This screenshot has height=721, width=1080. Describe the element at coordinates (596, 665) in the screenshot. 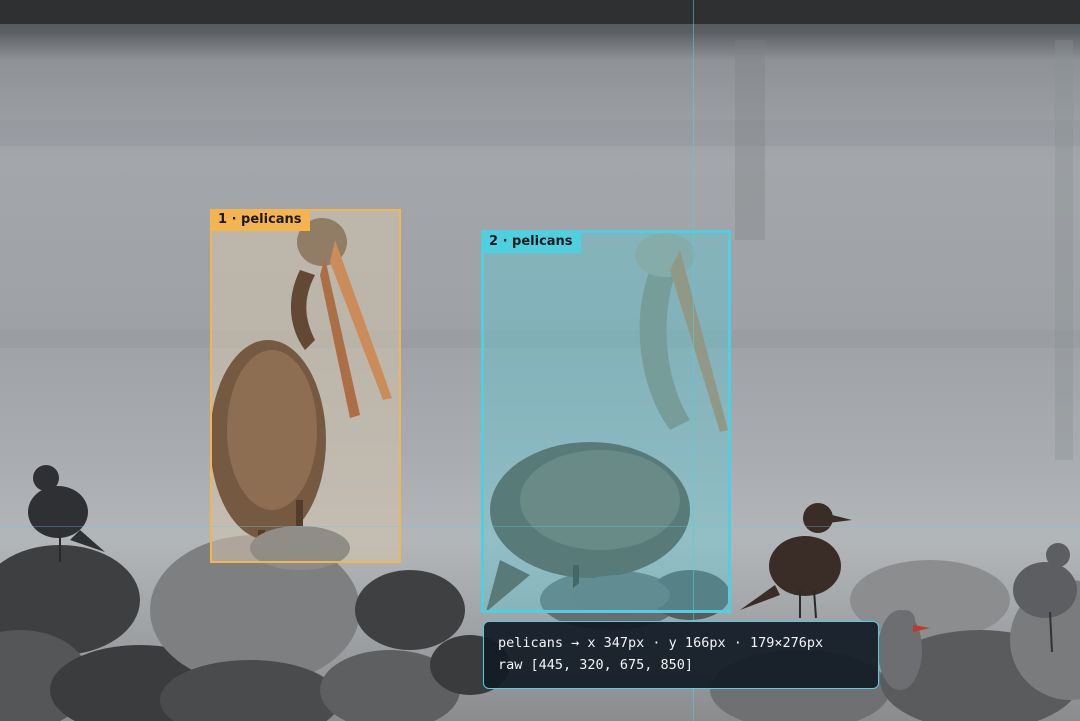

I see `tooltip-line-raw: raw [445, 320, 675, 850]` at that location.